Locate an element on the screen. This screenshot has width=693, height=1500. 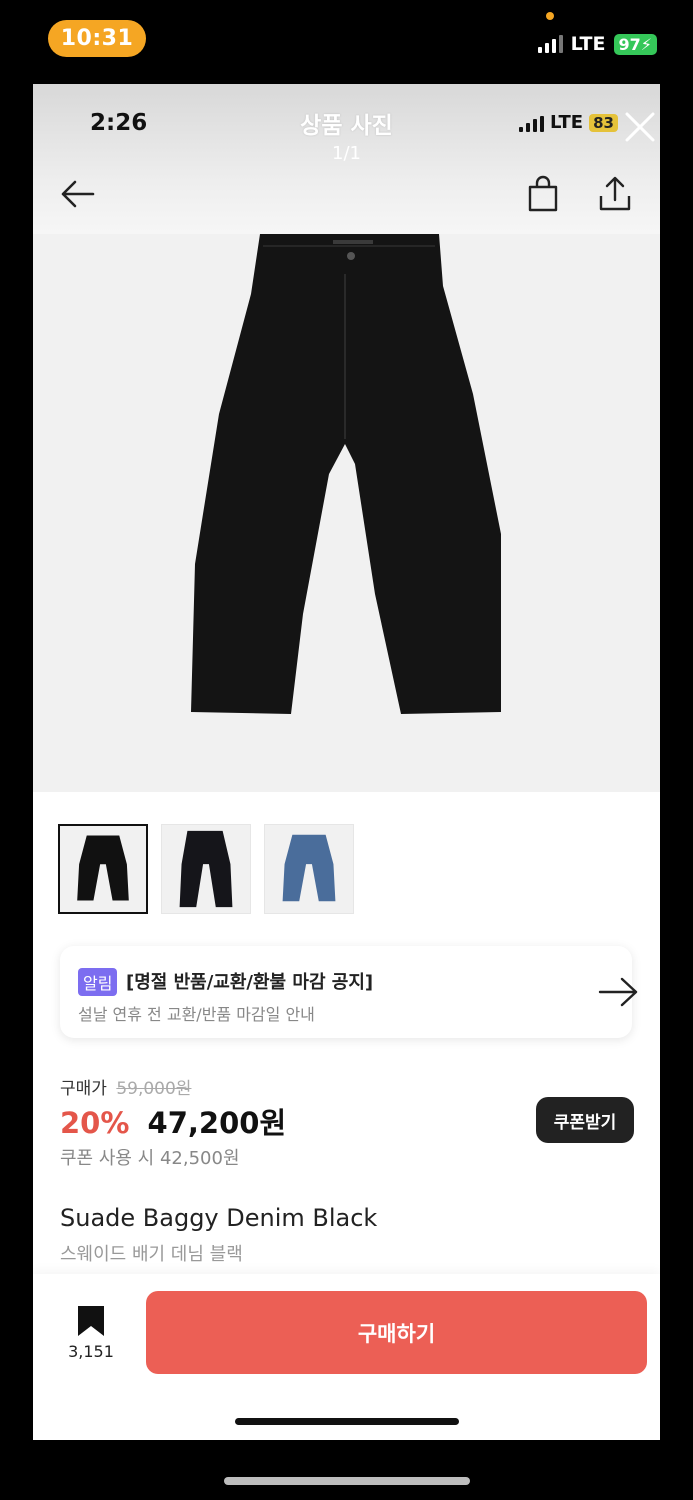
price-row: 20% 47,200원 is located at coordinates (173, 1121).